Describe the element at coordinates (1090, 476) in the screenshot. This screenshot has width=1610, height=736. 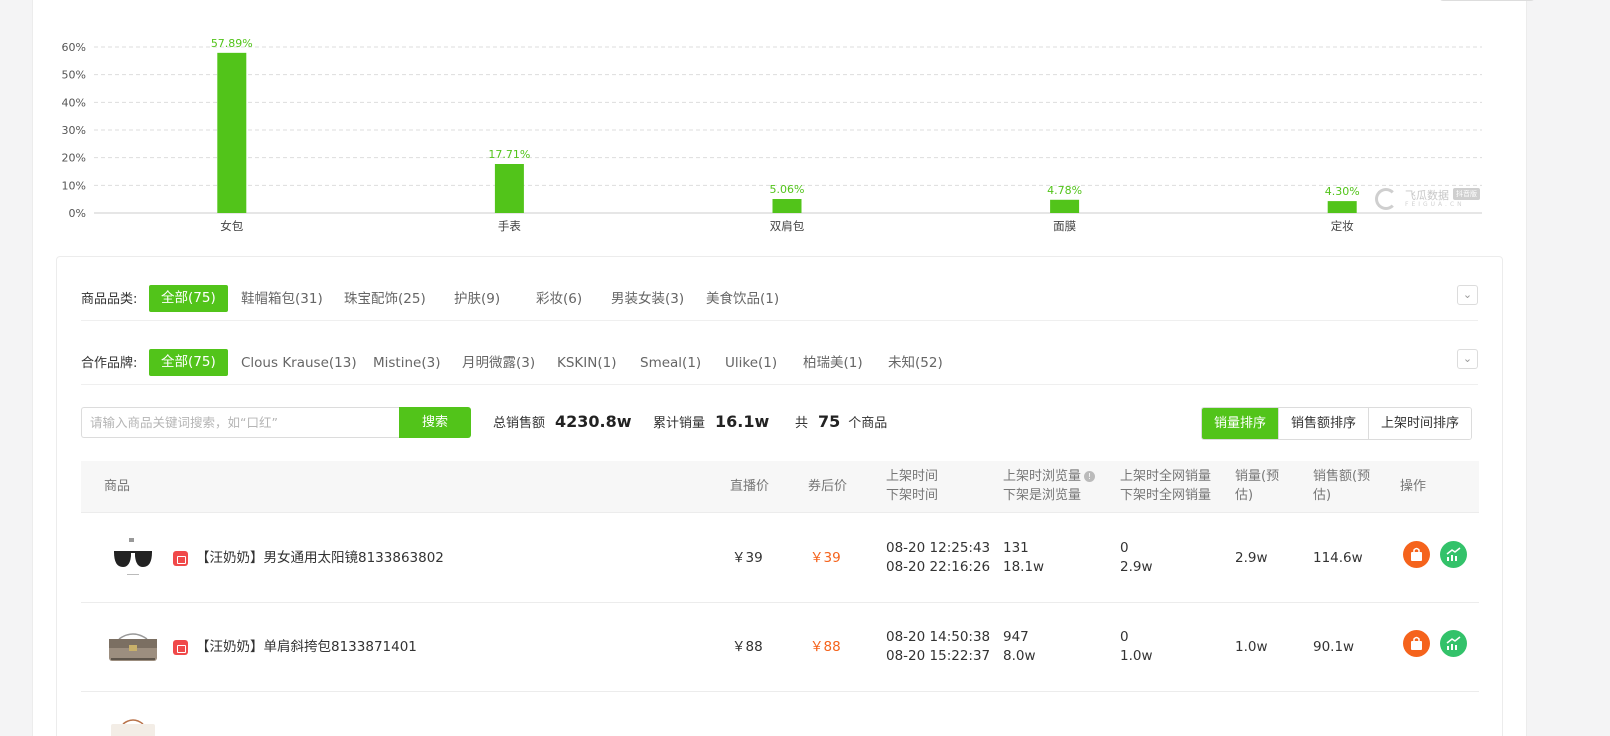
I see `info-icon: !` at that location.